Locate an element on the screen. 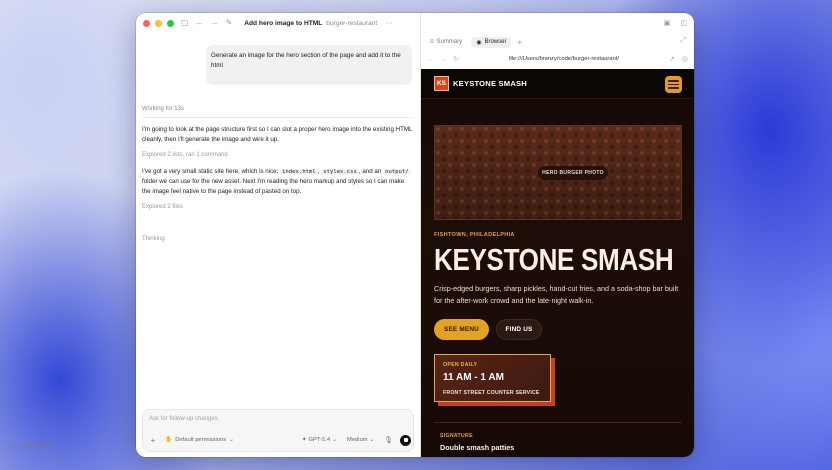  see-menu-button: SEE MENU is located at coordinates (461, 329).